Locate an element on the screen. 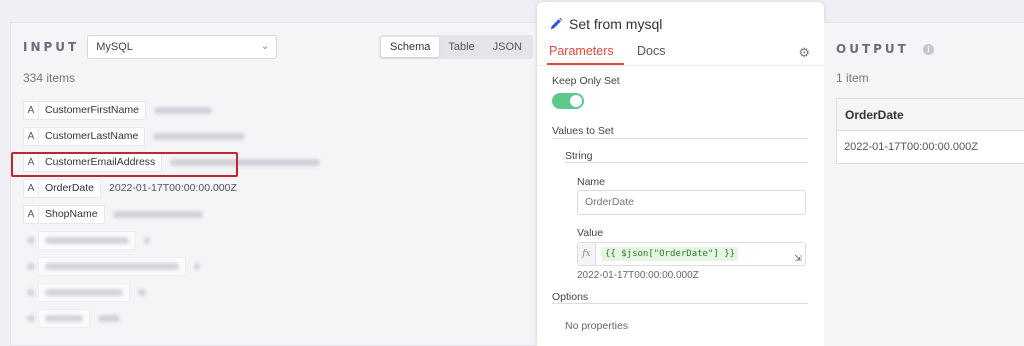  node-title: Set from mysql is located at coordinates (605, 24).